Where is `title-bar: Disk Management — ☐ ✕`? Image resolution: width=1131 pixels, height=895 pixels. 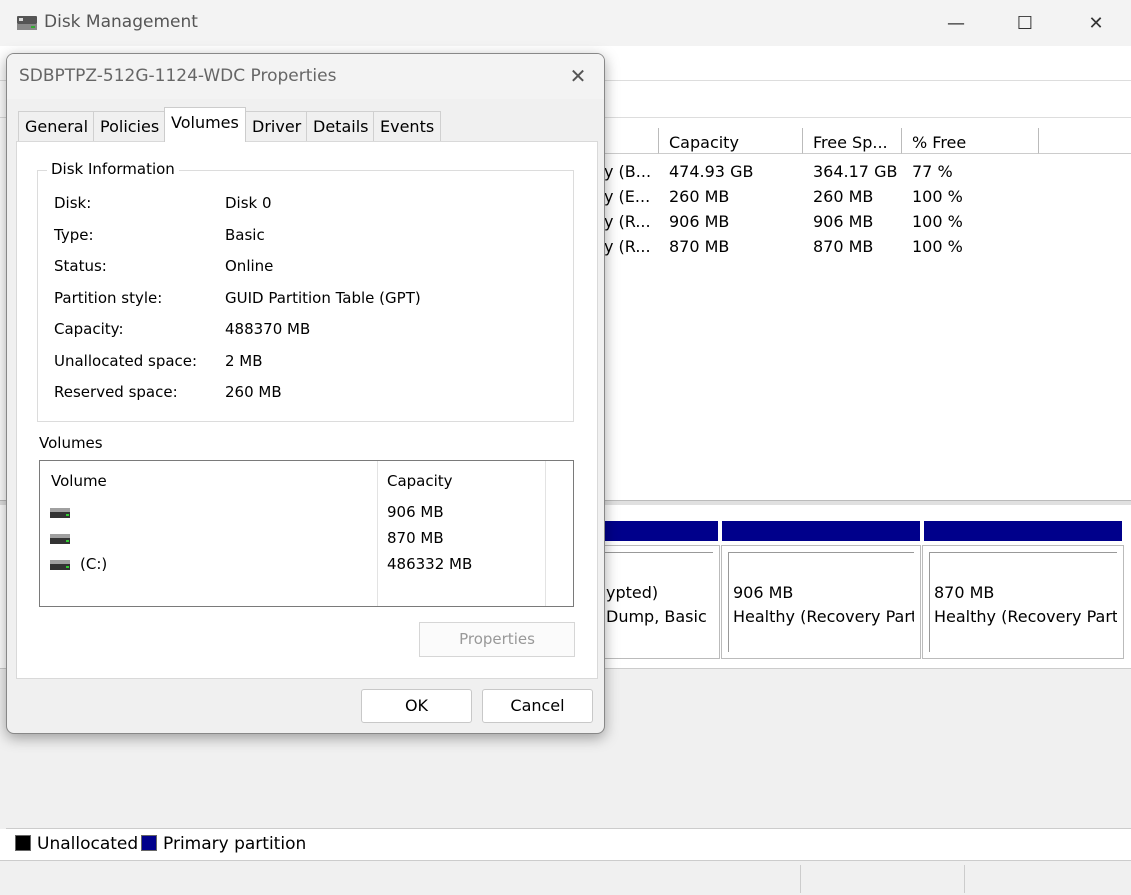
title-bar: Disk Management — ☐ ✕ is located at coordinates (565, 23).